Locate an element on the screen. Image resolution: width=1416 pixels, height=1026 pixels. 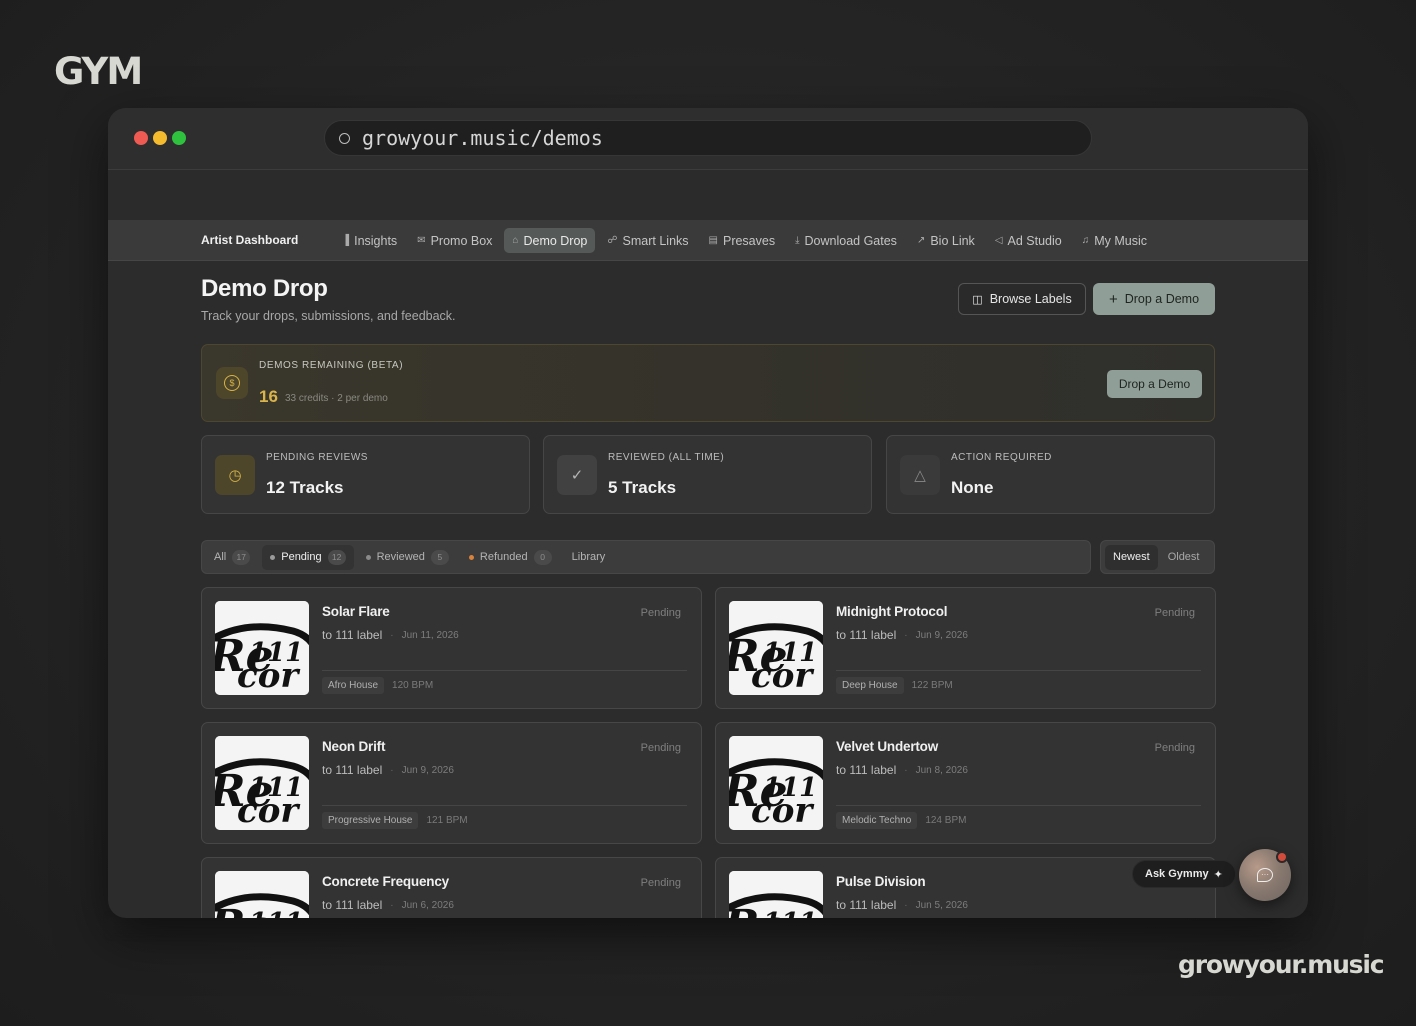
drop-demo-button: + Drop a Demo is located at coordinates (1154, 299).